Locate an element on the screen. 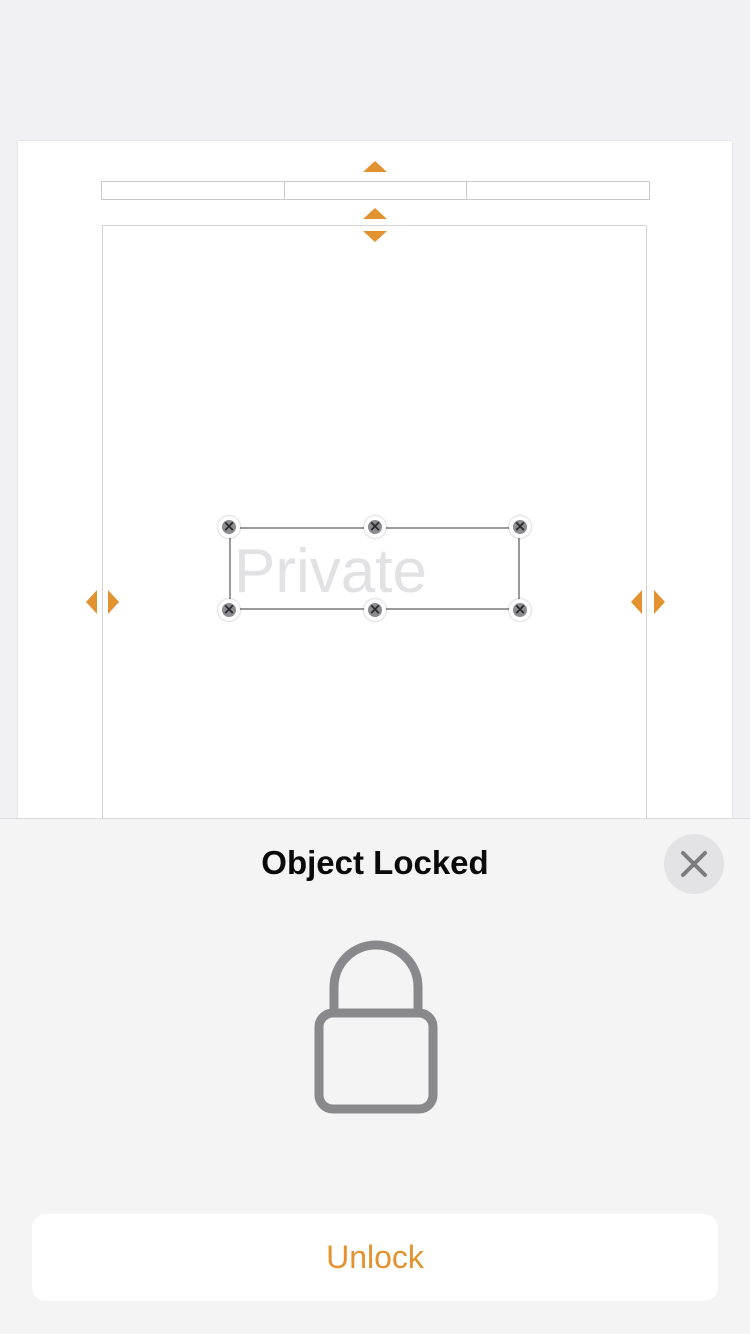  close-button is located at coordinates (694, 864).